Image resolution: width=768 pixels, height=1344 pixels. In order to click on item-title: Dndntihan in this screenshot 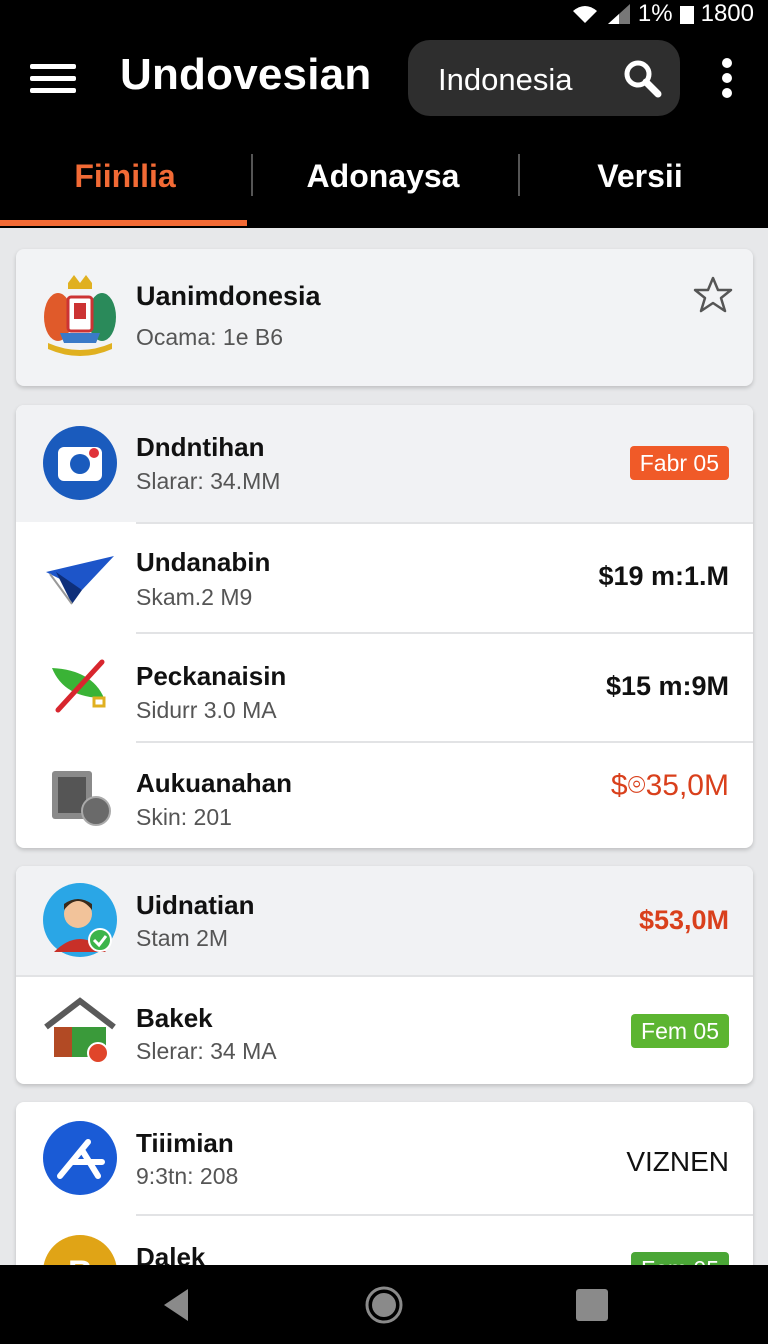, I will do `click(200, 447)`.